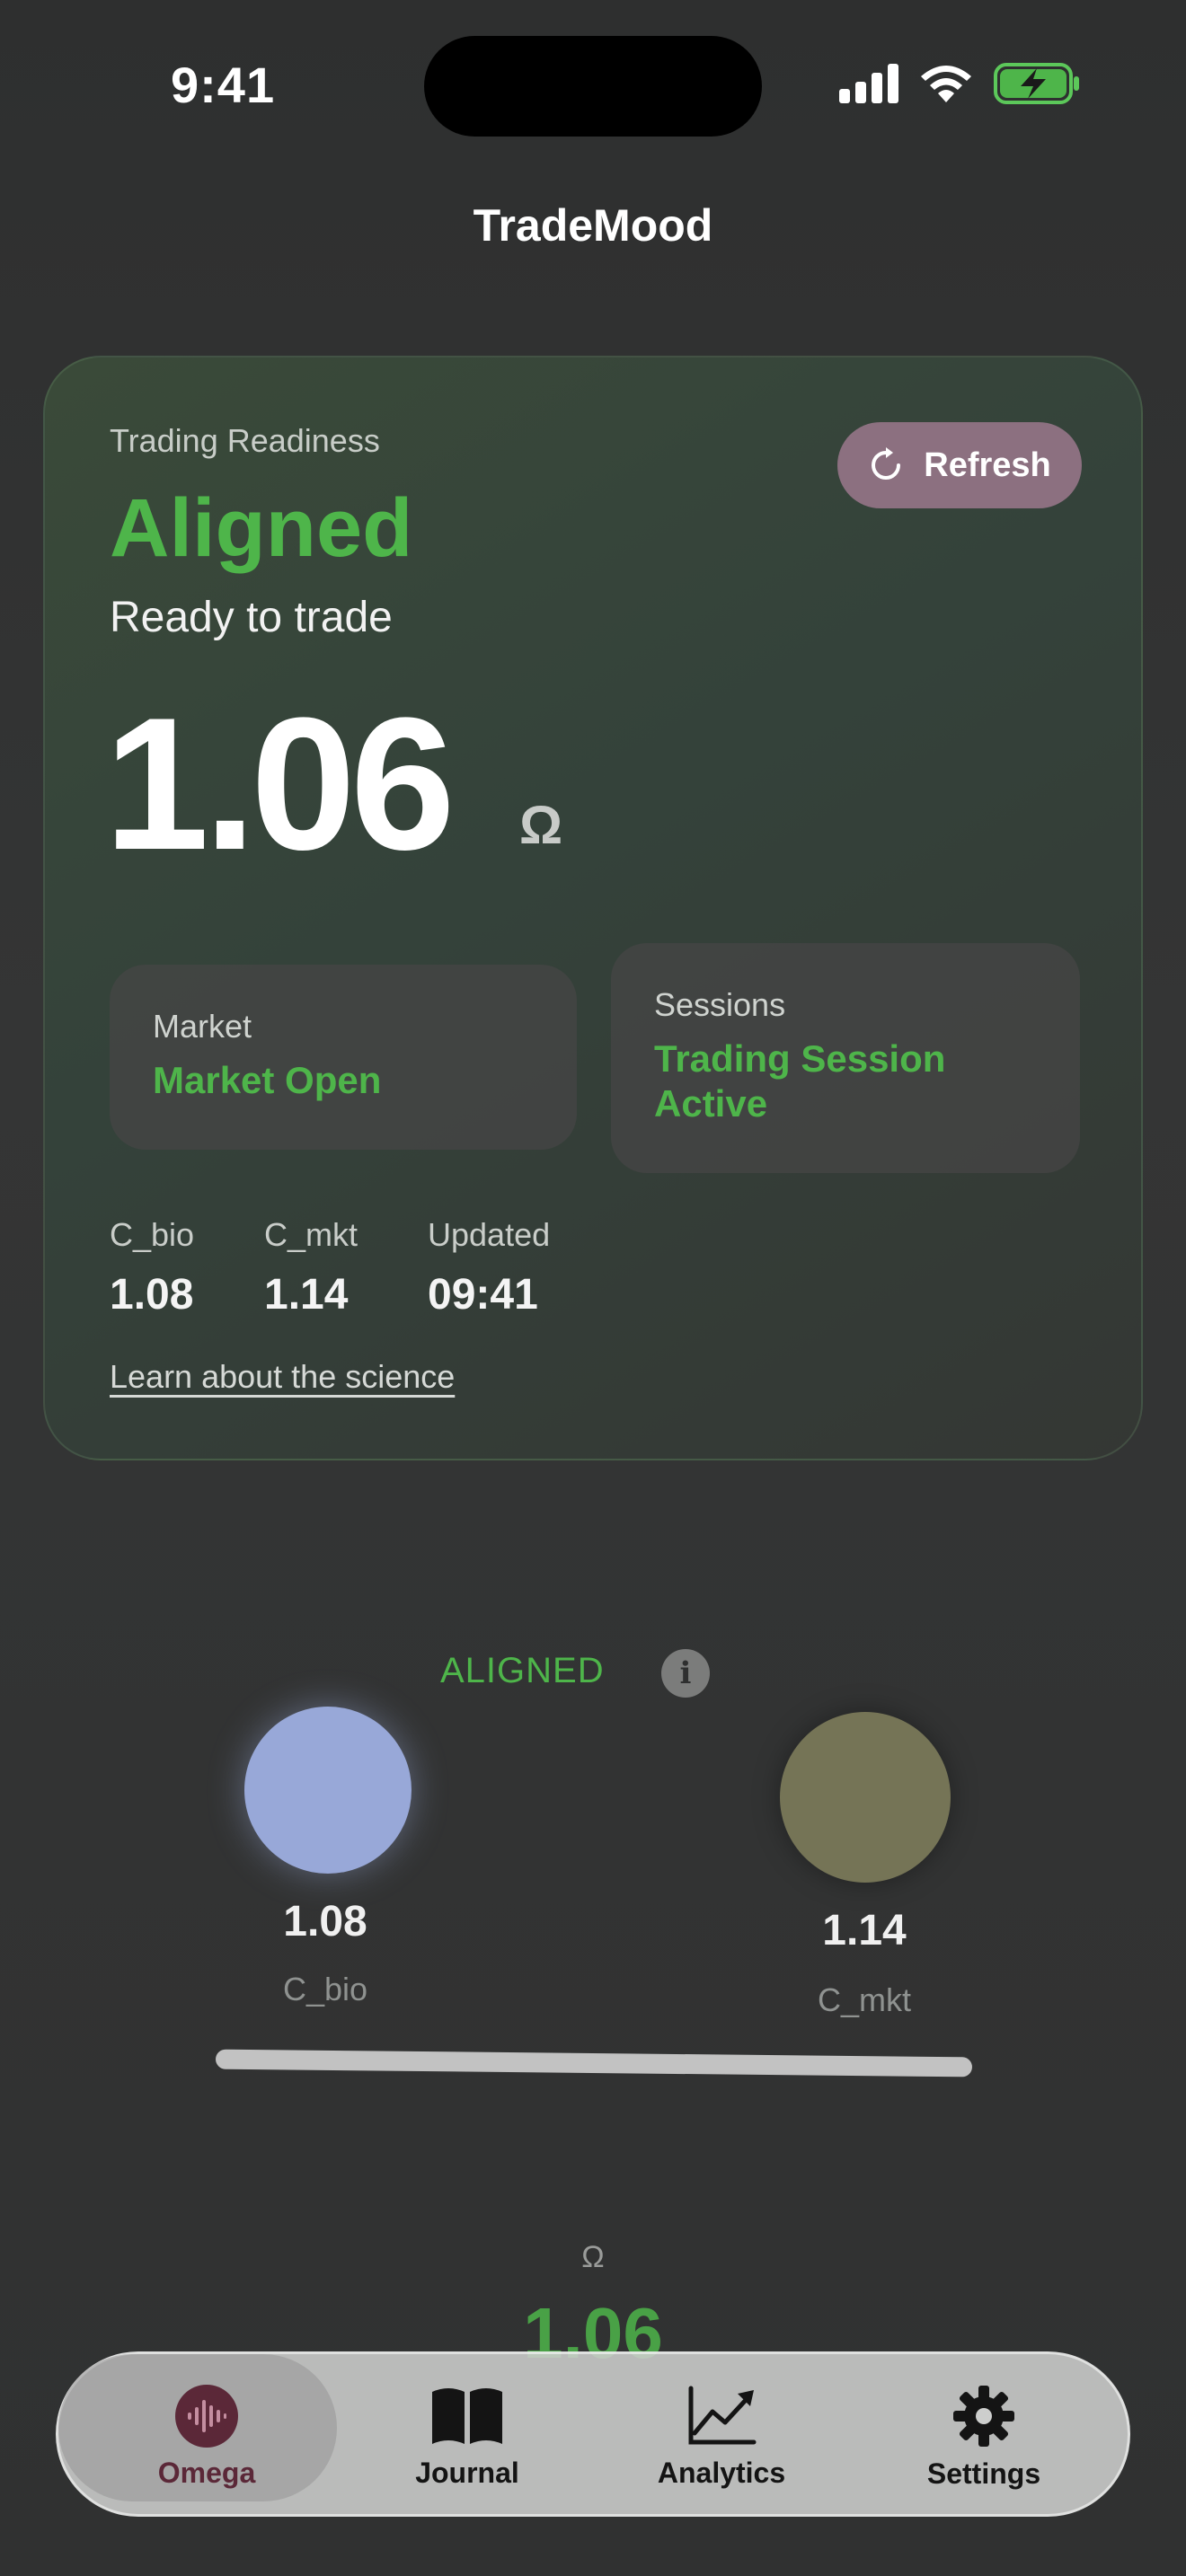 This screenshot has height=2576, width=1186. I want to click on market-label: Market, so click(202, 1026).